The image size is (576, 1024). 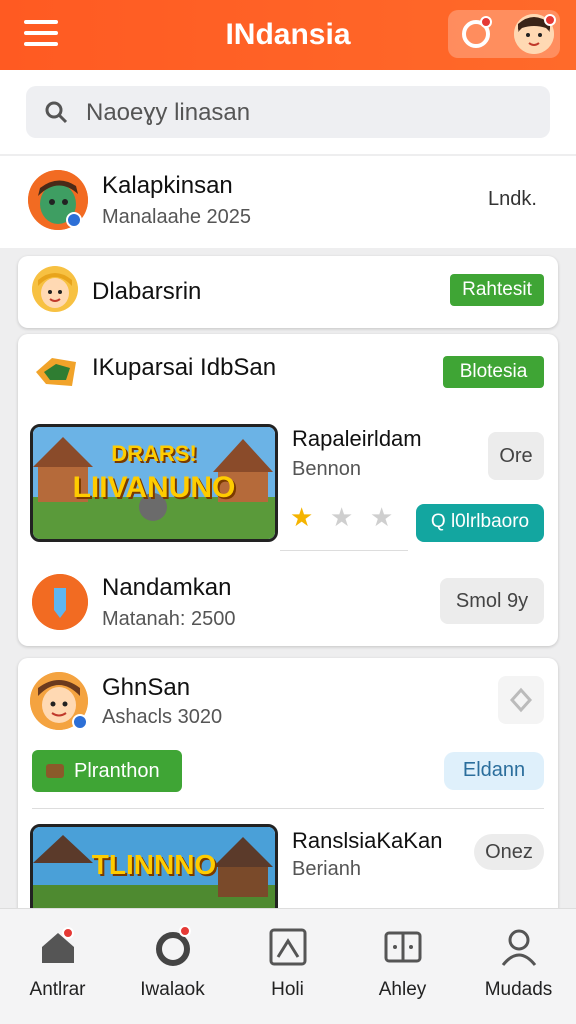 I want to click on card-title: Dlabarsrin, so click(x=147, y=291).